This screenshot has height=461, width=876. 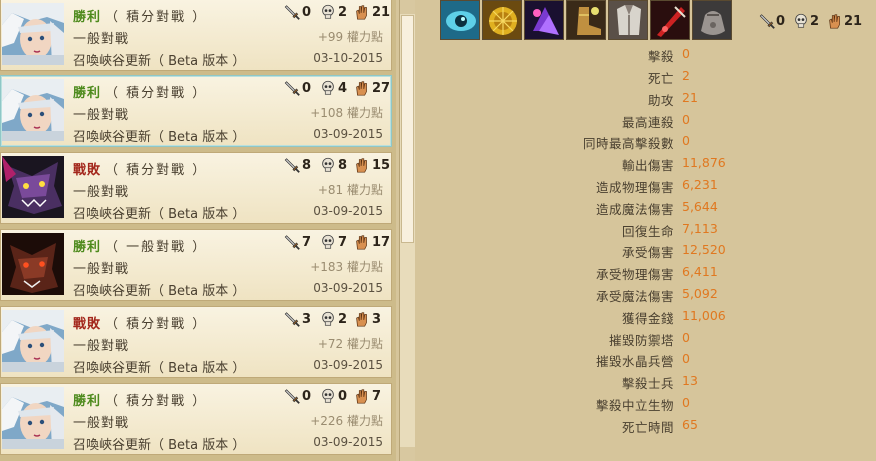 I want to click on stat-value: 13, so click(x=690, y=380).